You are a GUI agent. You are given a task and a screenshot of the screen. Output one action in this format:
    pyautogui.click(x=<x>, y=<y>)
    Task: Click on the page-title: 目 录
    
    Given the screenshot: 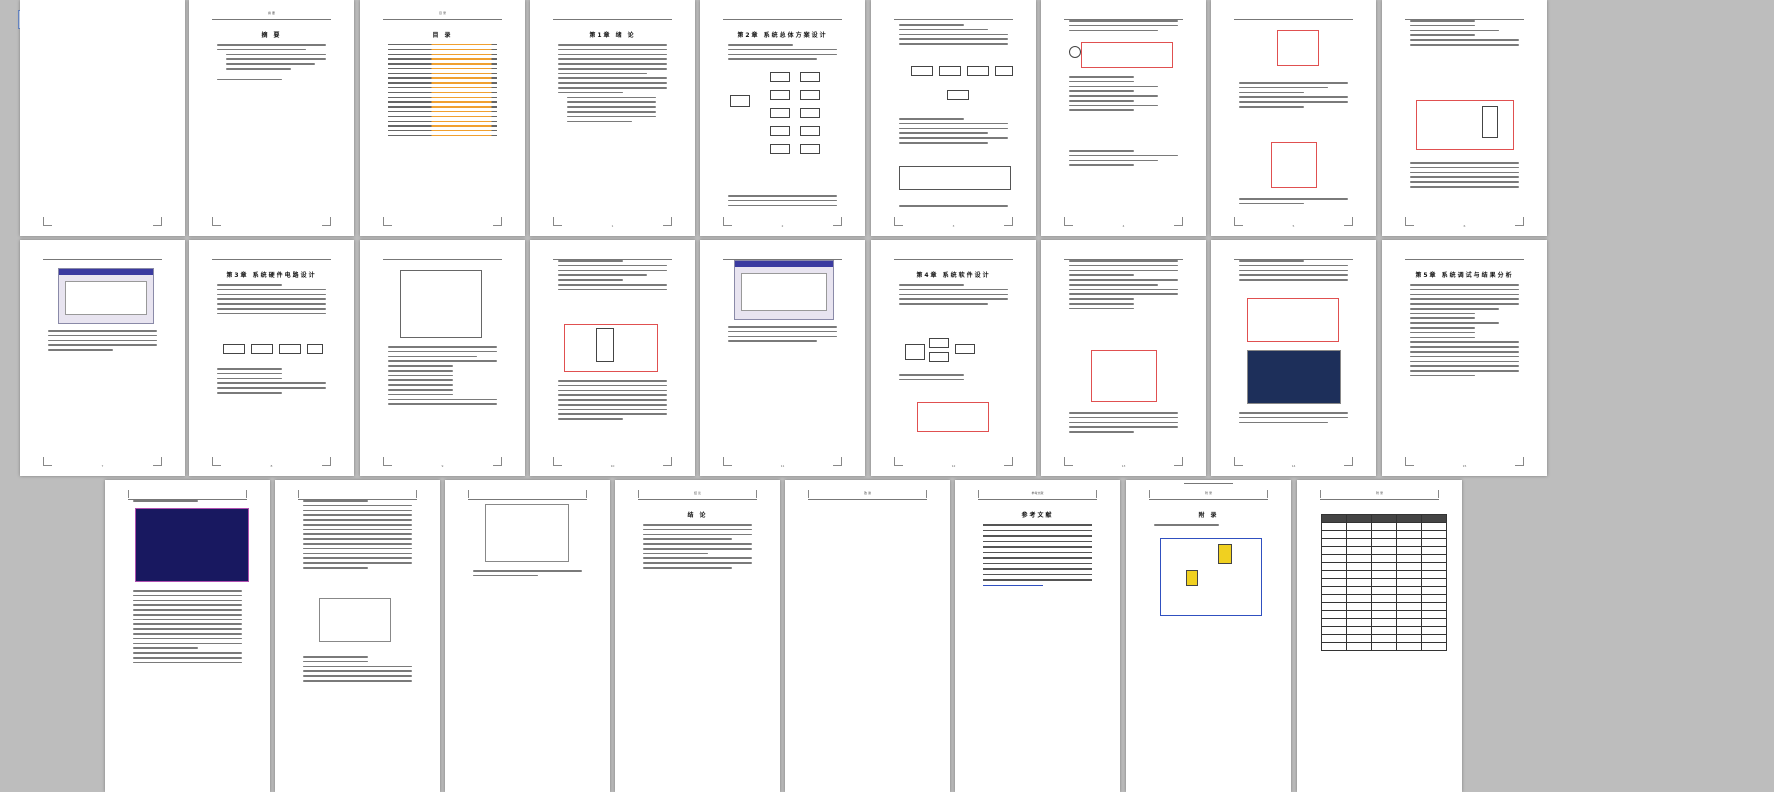 What is the action you would take?
    pyautogui.click(x=442, y=35)
    